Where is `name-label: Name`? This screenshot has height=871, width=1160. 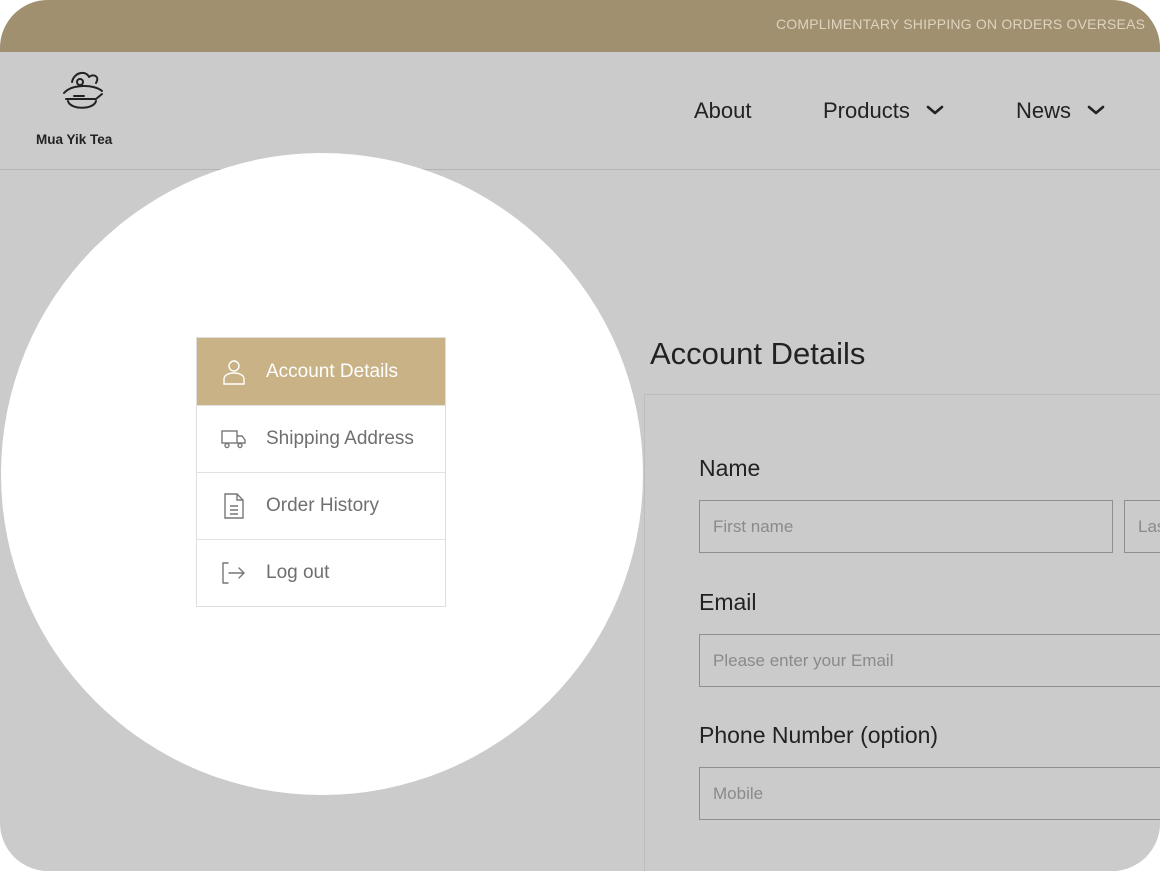 name-label: Name is located at coordinates (730, 468).